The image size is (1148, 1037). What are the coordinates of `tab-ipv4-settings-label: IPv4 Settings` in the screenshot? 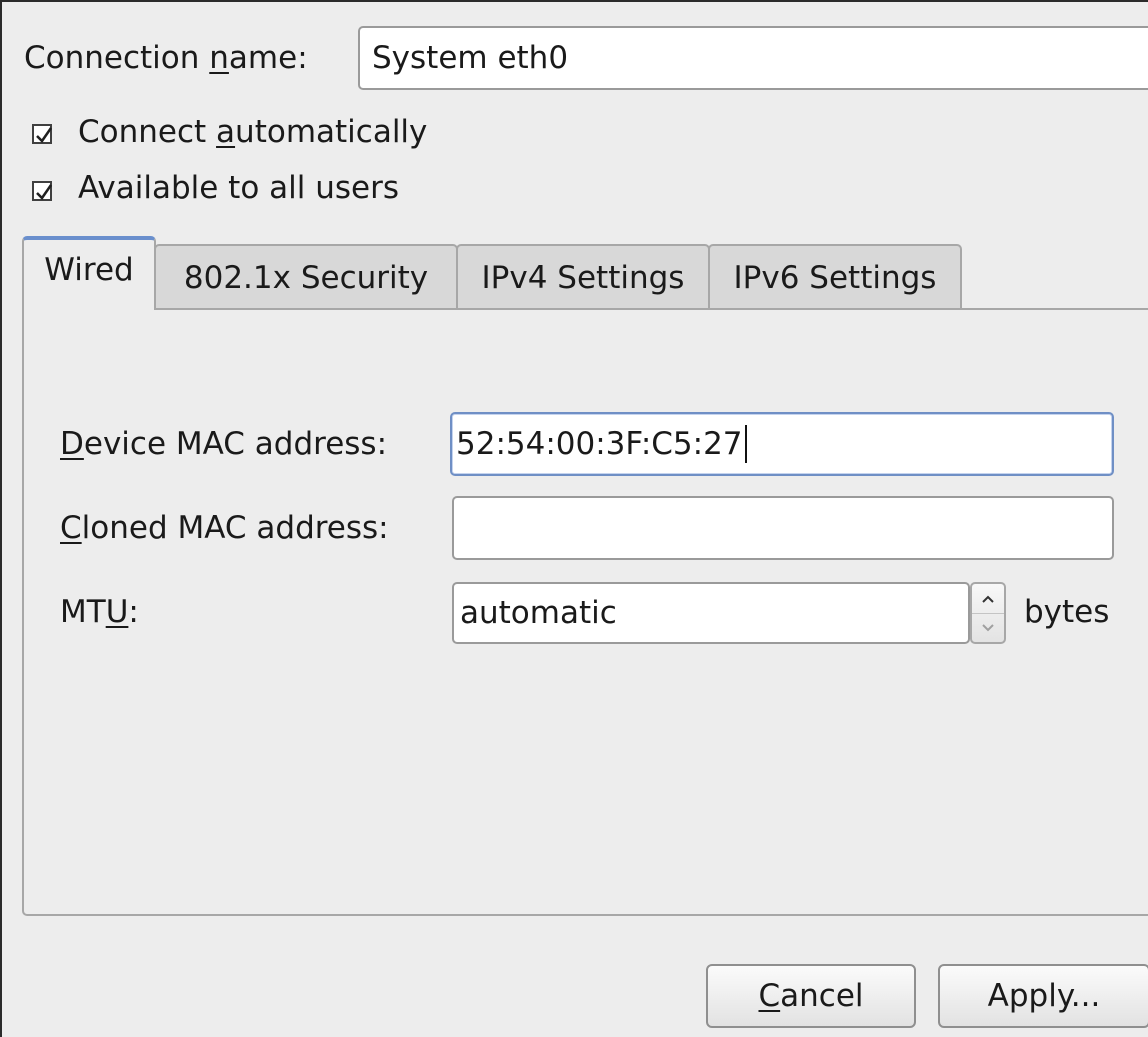 It's located at (583, 278).